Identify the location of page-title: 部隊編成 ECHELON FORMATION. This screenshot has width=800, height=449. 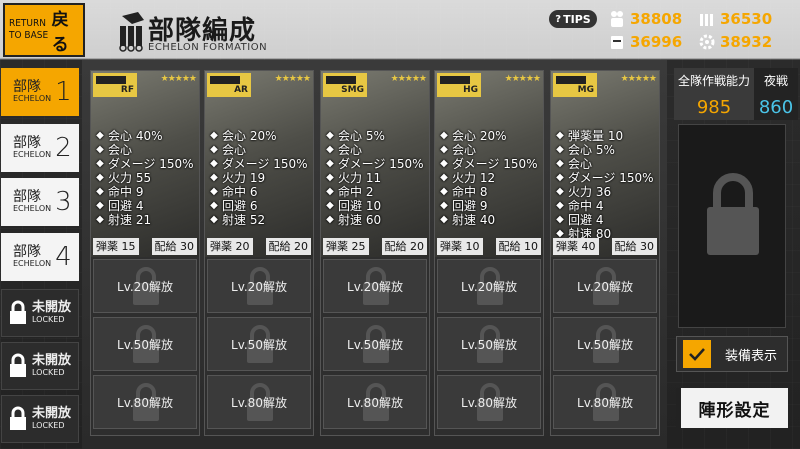
(203, 30).